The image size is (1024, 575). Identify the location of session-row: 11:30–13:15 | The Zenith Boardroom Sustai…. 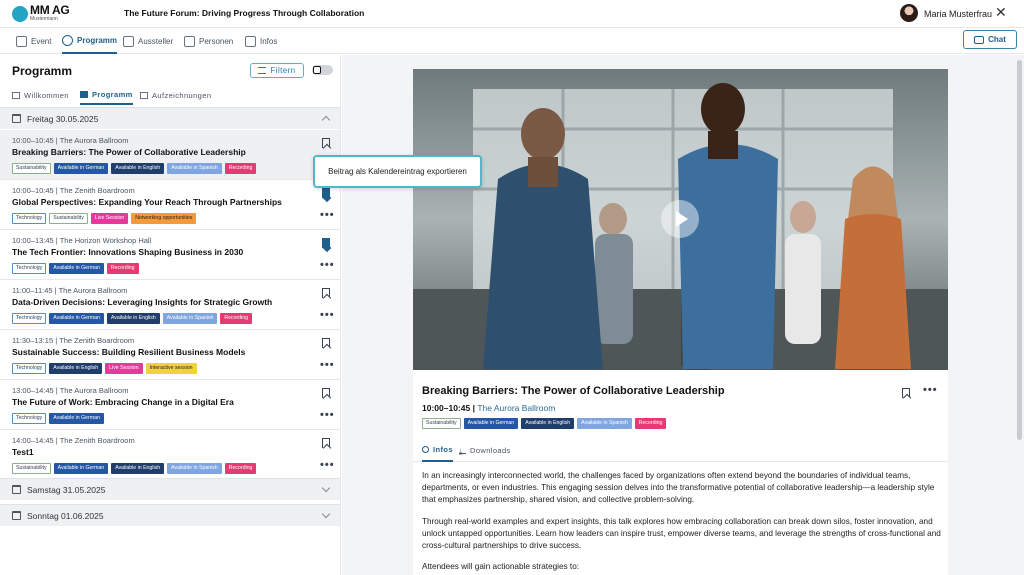
(170, 355).